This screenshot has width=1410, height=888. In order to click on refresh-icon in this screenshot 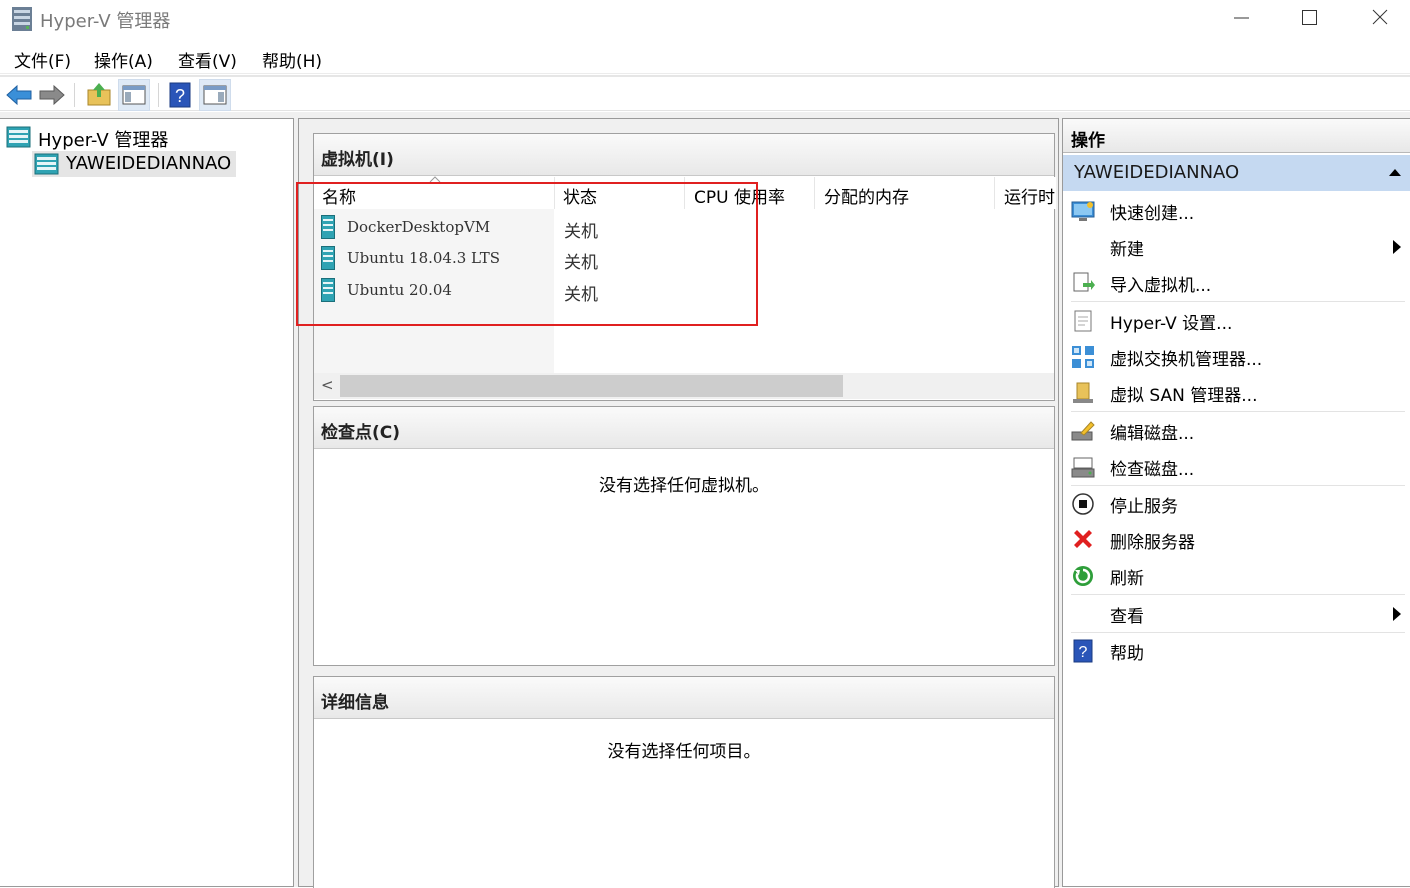, I will do `click(1083, 576)`.